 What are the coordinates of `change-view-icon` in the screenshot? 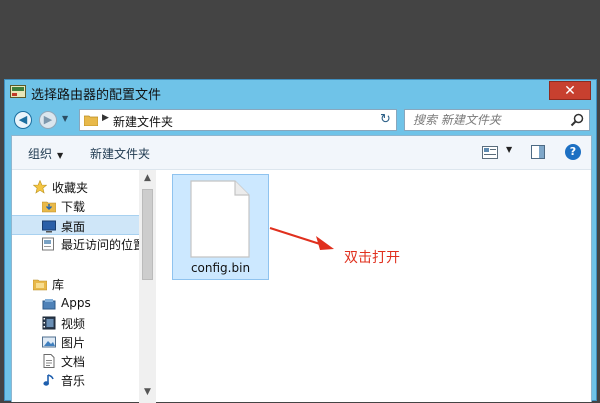 It's located at (490, 152).